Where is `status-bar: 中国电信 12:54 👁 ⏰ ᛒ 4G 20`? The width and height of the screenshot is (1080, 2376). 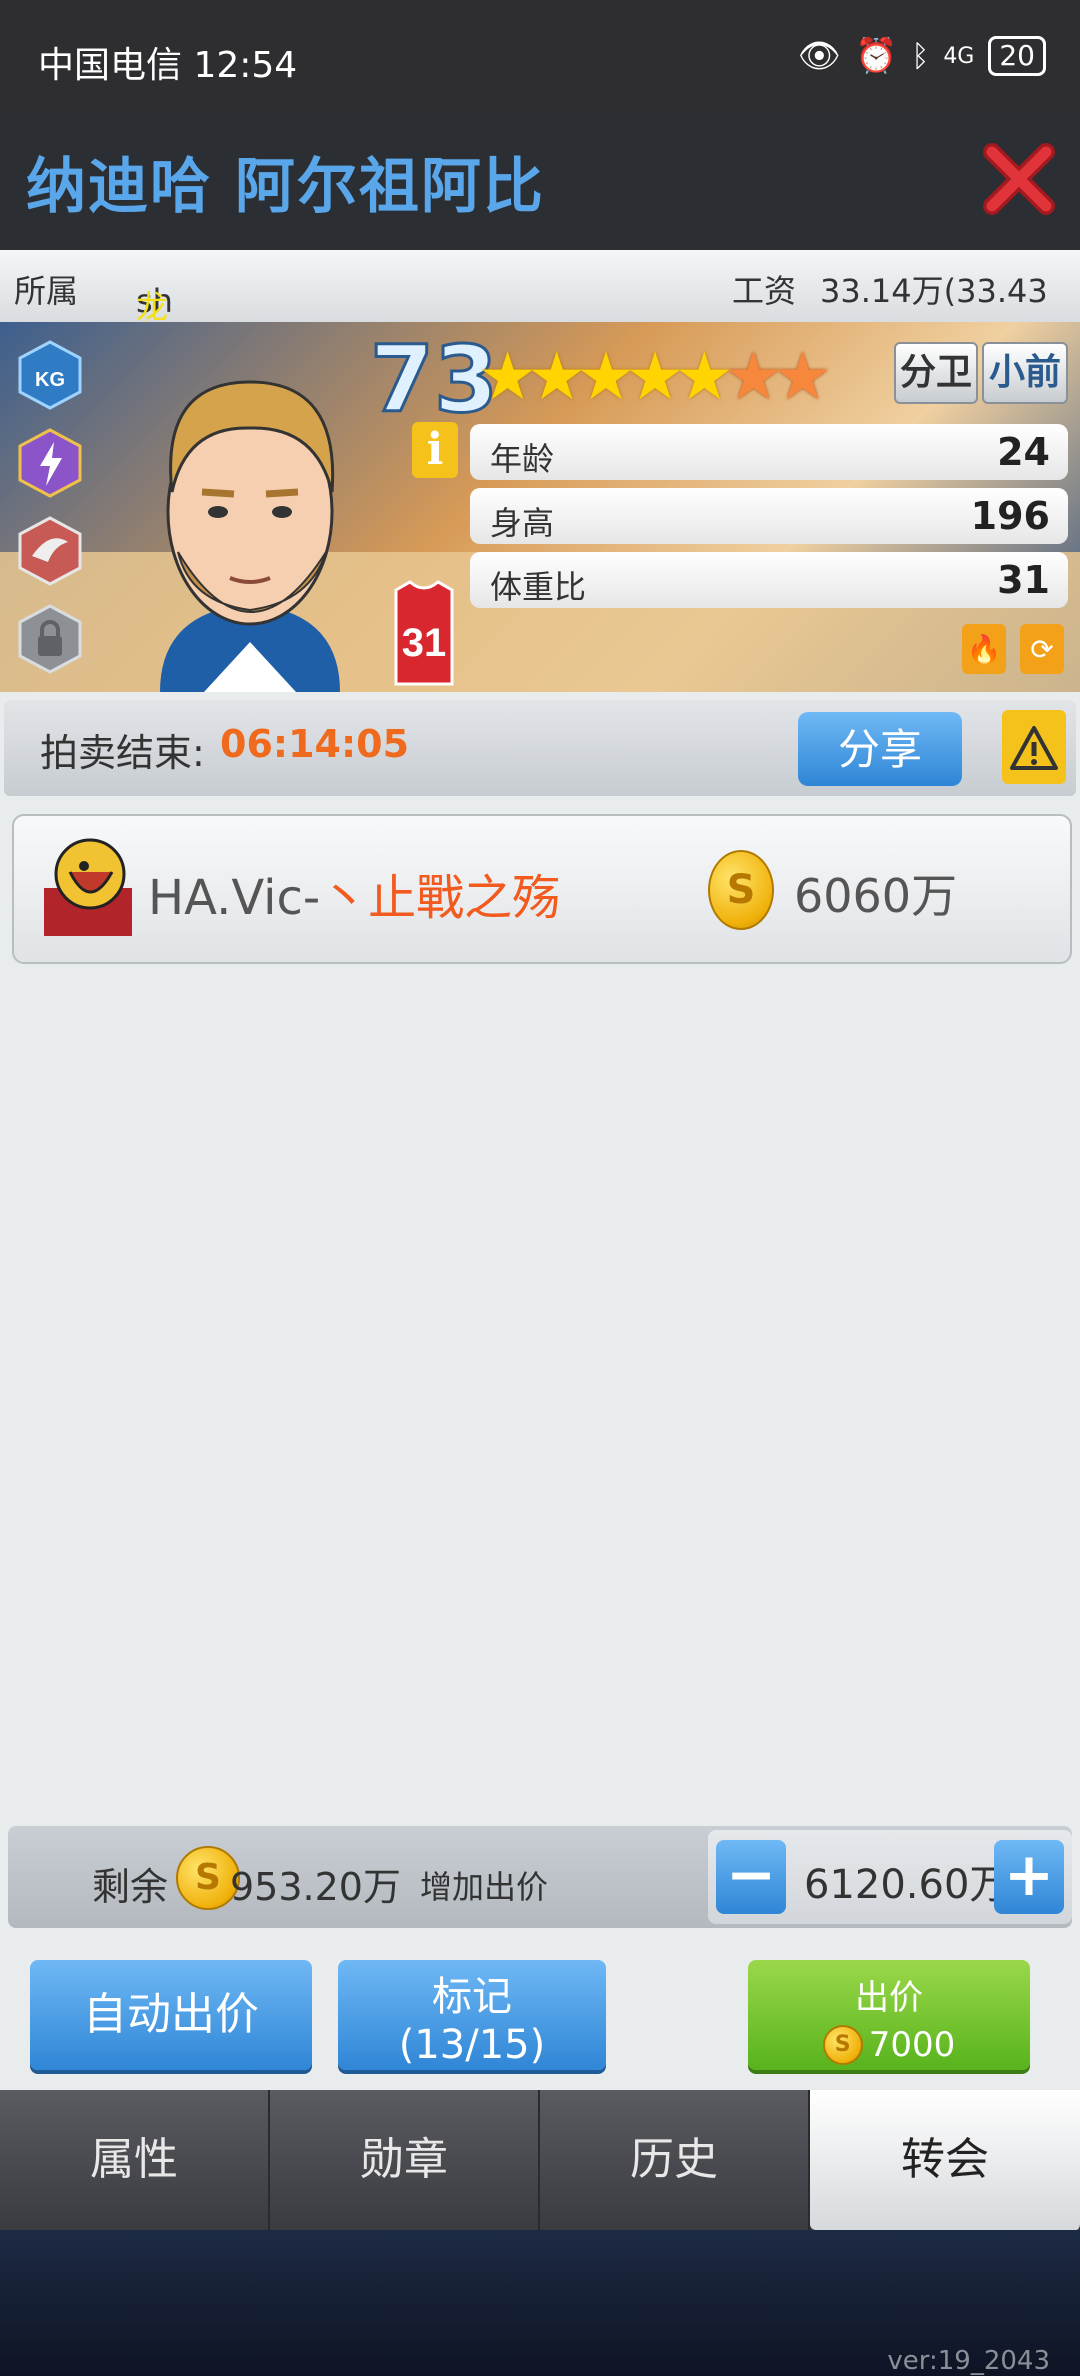 status-bar: 中国电信 12:54 👁 ⏰ ᛒ 4G 20 is located at coordinates (540, 55).